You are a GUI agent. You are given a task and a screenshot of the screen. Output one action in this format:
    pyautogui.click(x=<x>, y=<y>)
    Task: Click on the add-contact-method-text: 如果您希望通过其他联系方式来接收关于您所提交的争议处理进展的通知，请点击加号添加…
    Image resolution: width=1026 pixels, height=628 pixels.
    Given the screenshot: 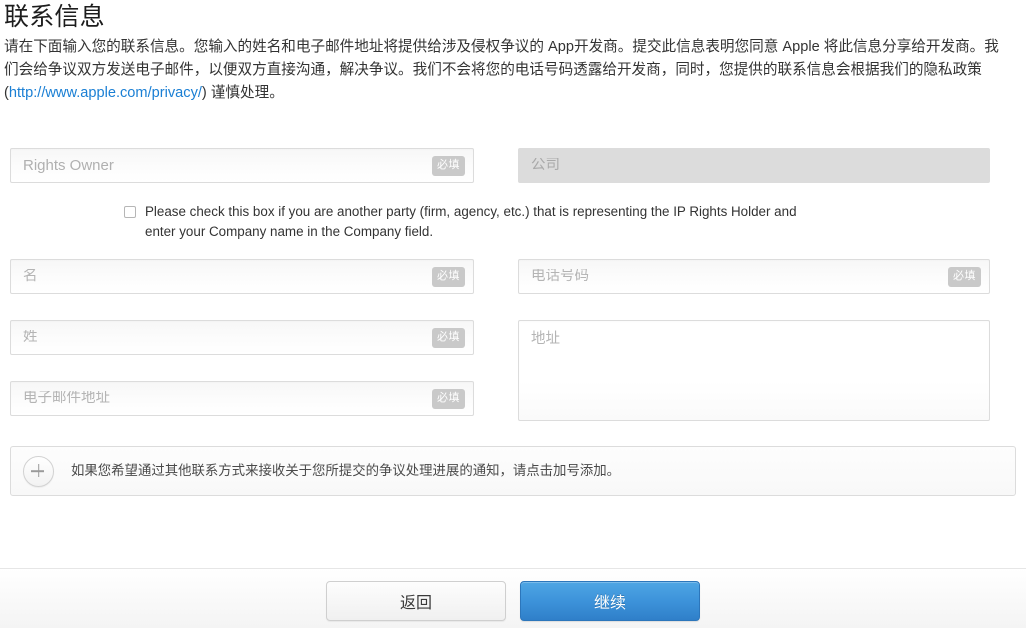 What is the action you would take?
    pyautogui.click(x=346, y=471)
    